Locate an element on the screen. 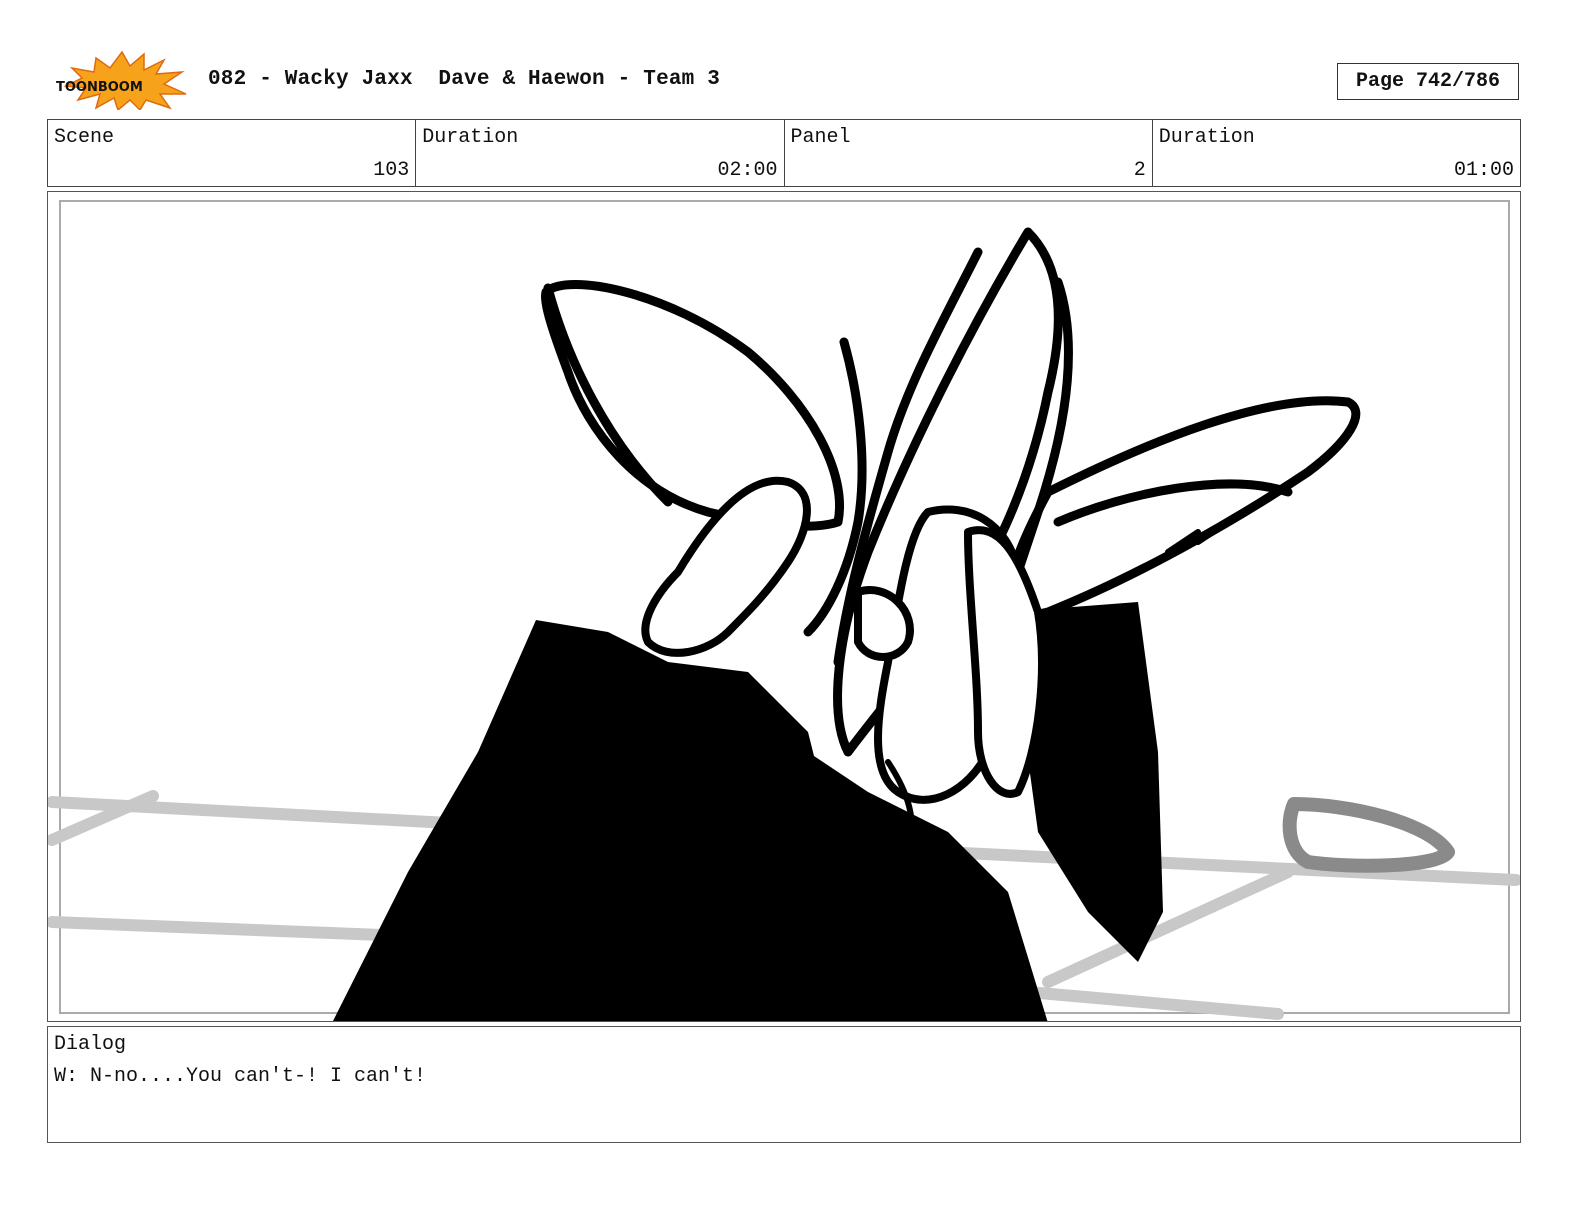 The height and width of the screenshot is (1225, 1582). page-number: Page 742/786 is located at coordinates (1428, 81).